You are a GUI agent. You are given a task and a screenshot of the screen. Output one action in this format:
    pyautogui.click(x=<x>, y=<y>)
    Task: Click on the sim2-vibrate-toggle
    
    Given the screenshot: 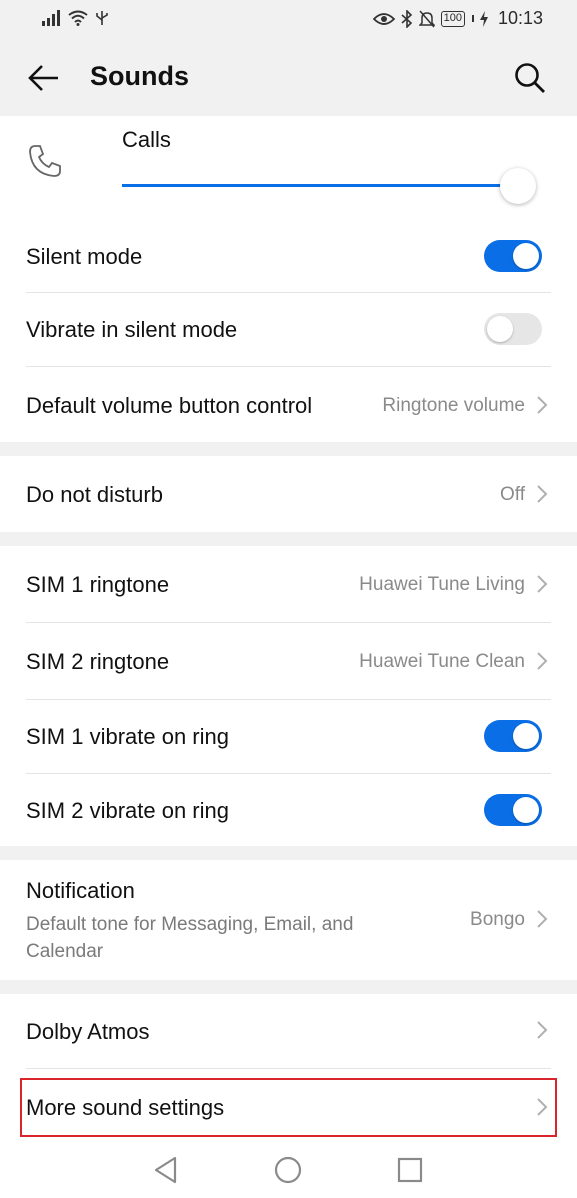 What is the action you would take?
    pyautogui.click(x=513, y=810)
    